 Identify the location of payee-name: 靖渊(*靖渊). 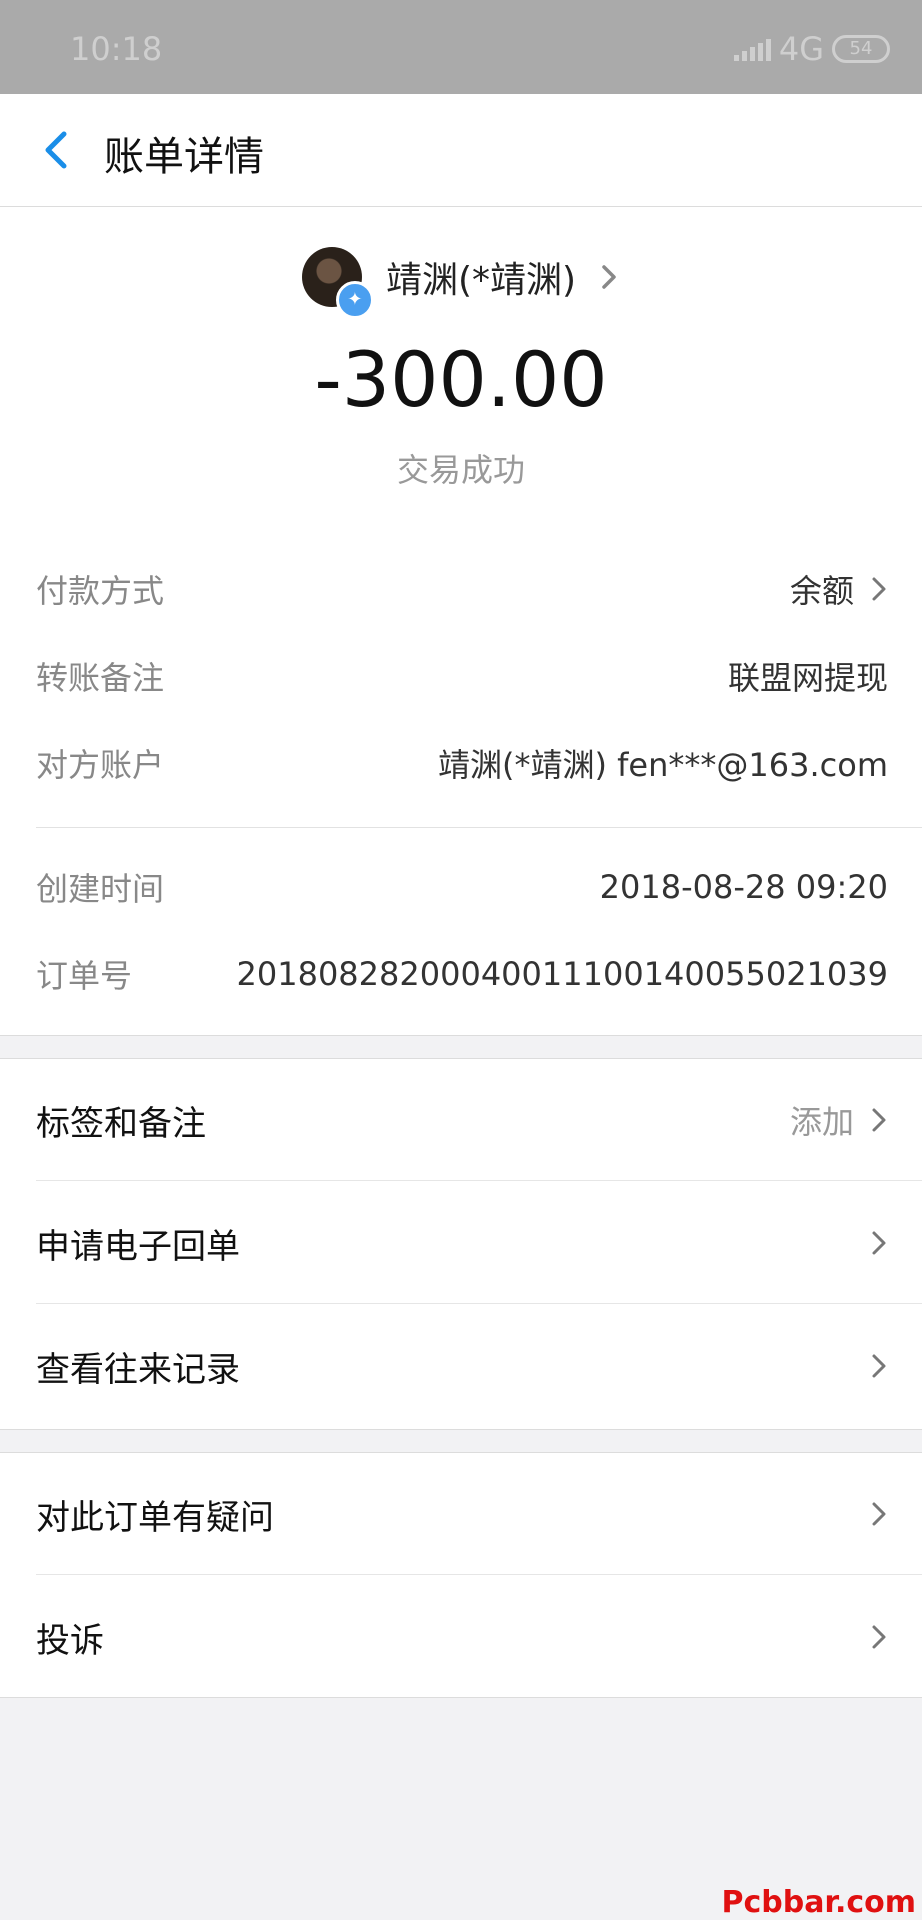
(481, 280).